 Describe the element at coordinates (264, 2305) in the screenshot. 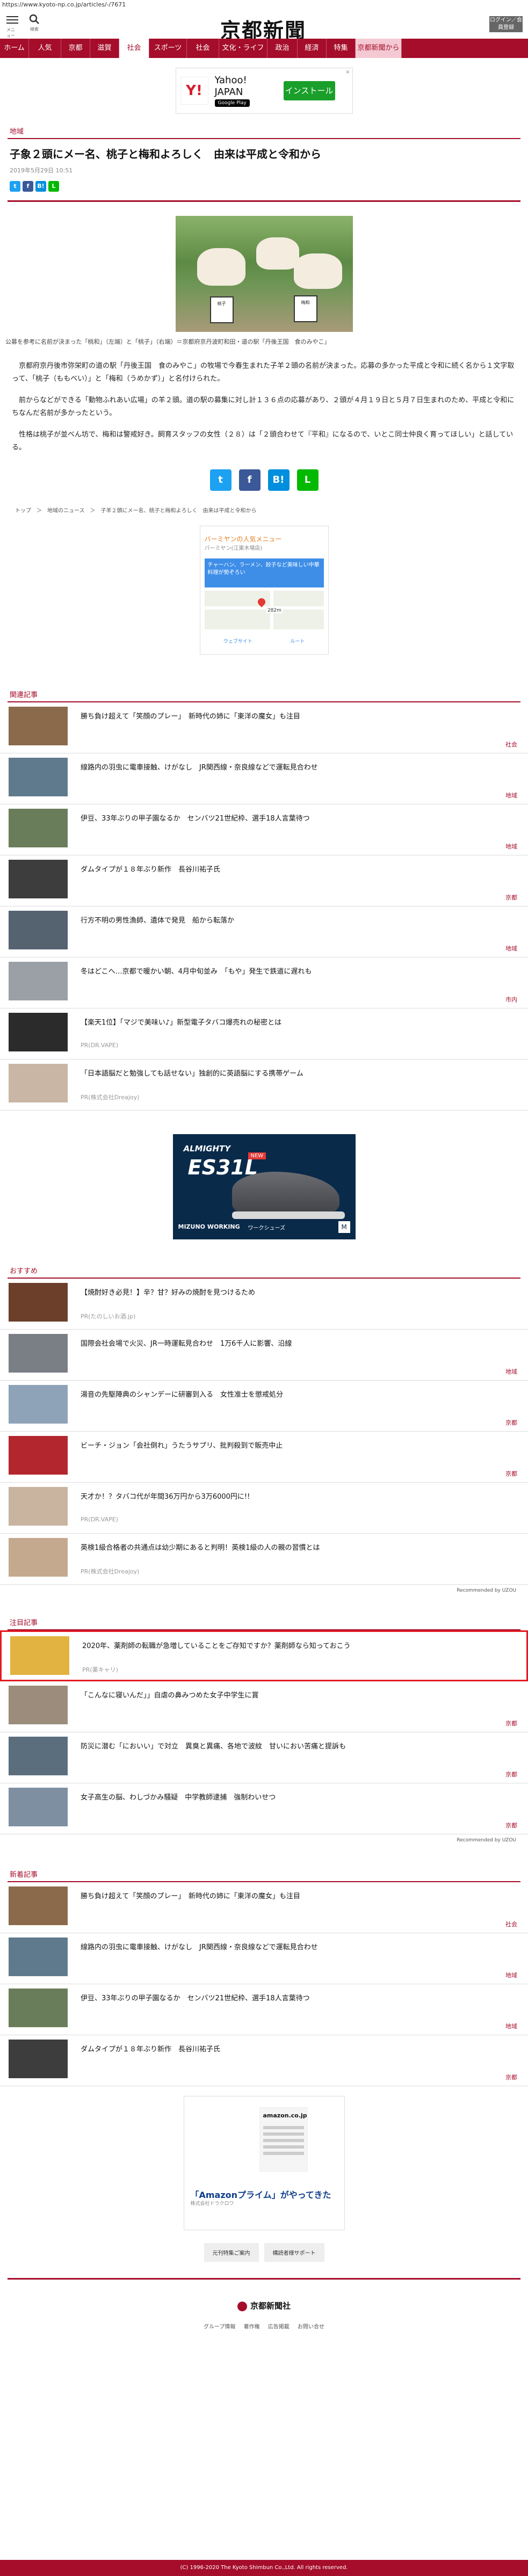

I see `footer-logo: 京都新聞社` at that location.